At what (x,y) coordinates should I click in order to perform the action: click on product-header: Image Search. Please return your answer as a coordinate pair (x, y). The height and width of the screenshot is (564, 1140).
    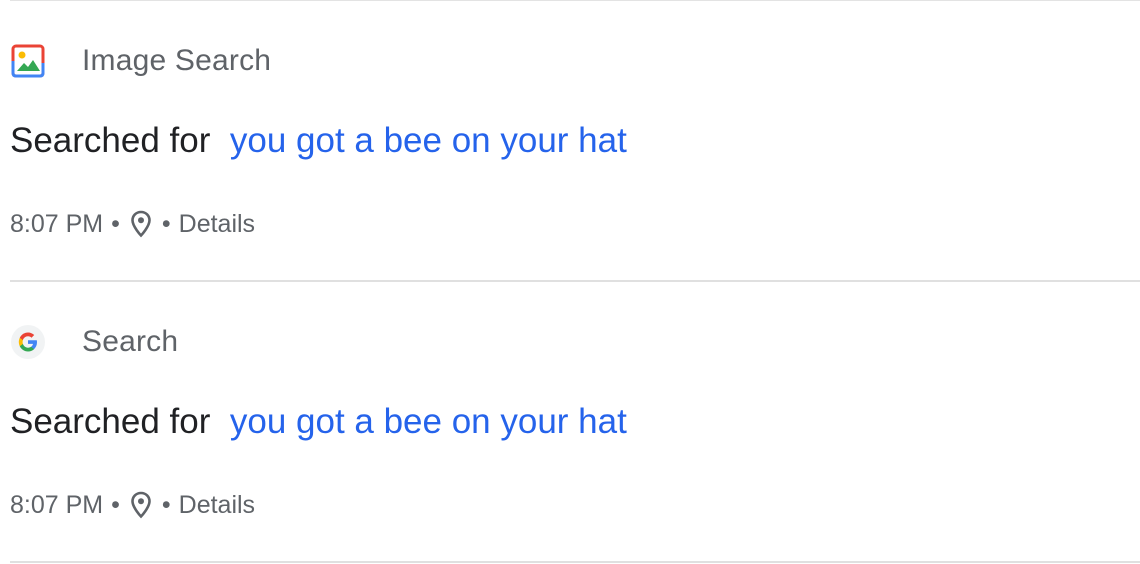
    Looking at the image, I should click on (140, 61).